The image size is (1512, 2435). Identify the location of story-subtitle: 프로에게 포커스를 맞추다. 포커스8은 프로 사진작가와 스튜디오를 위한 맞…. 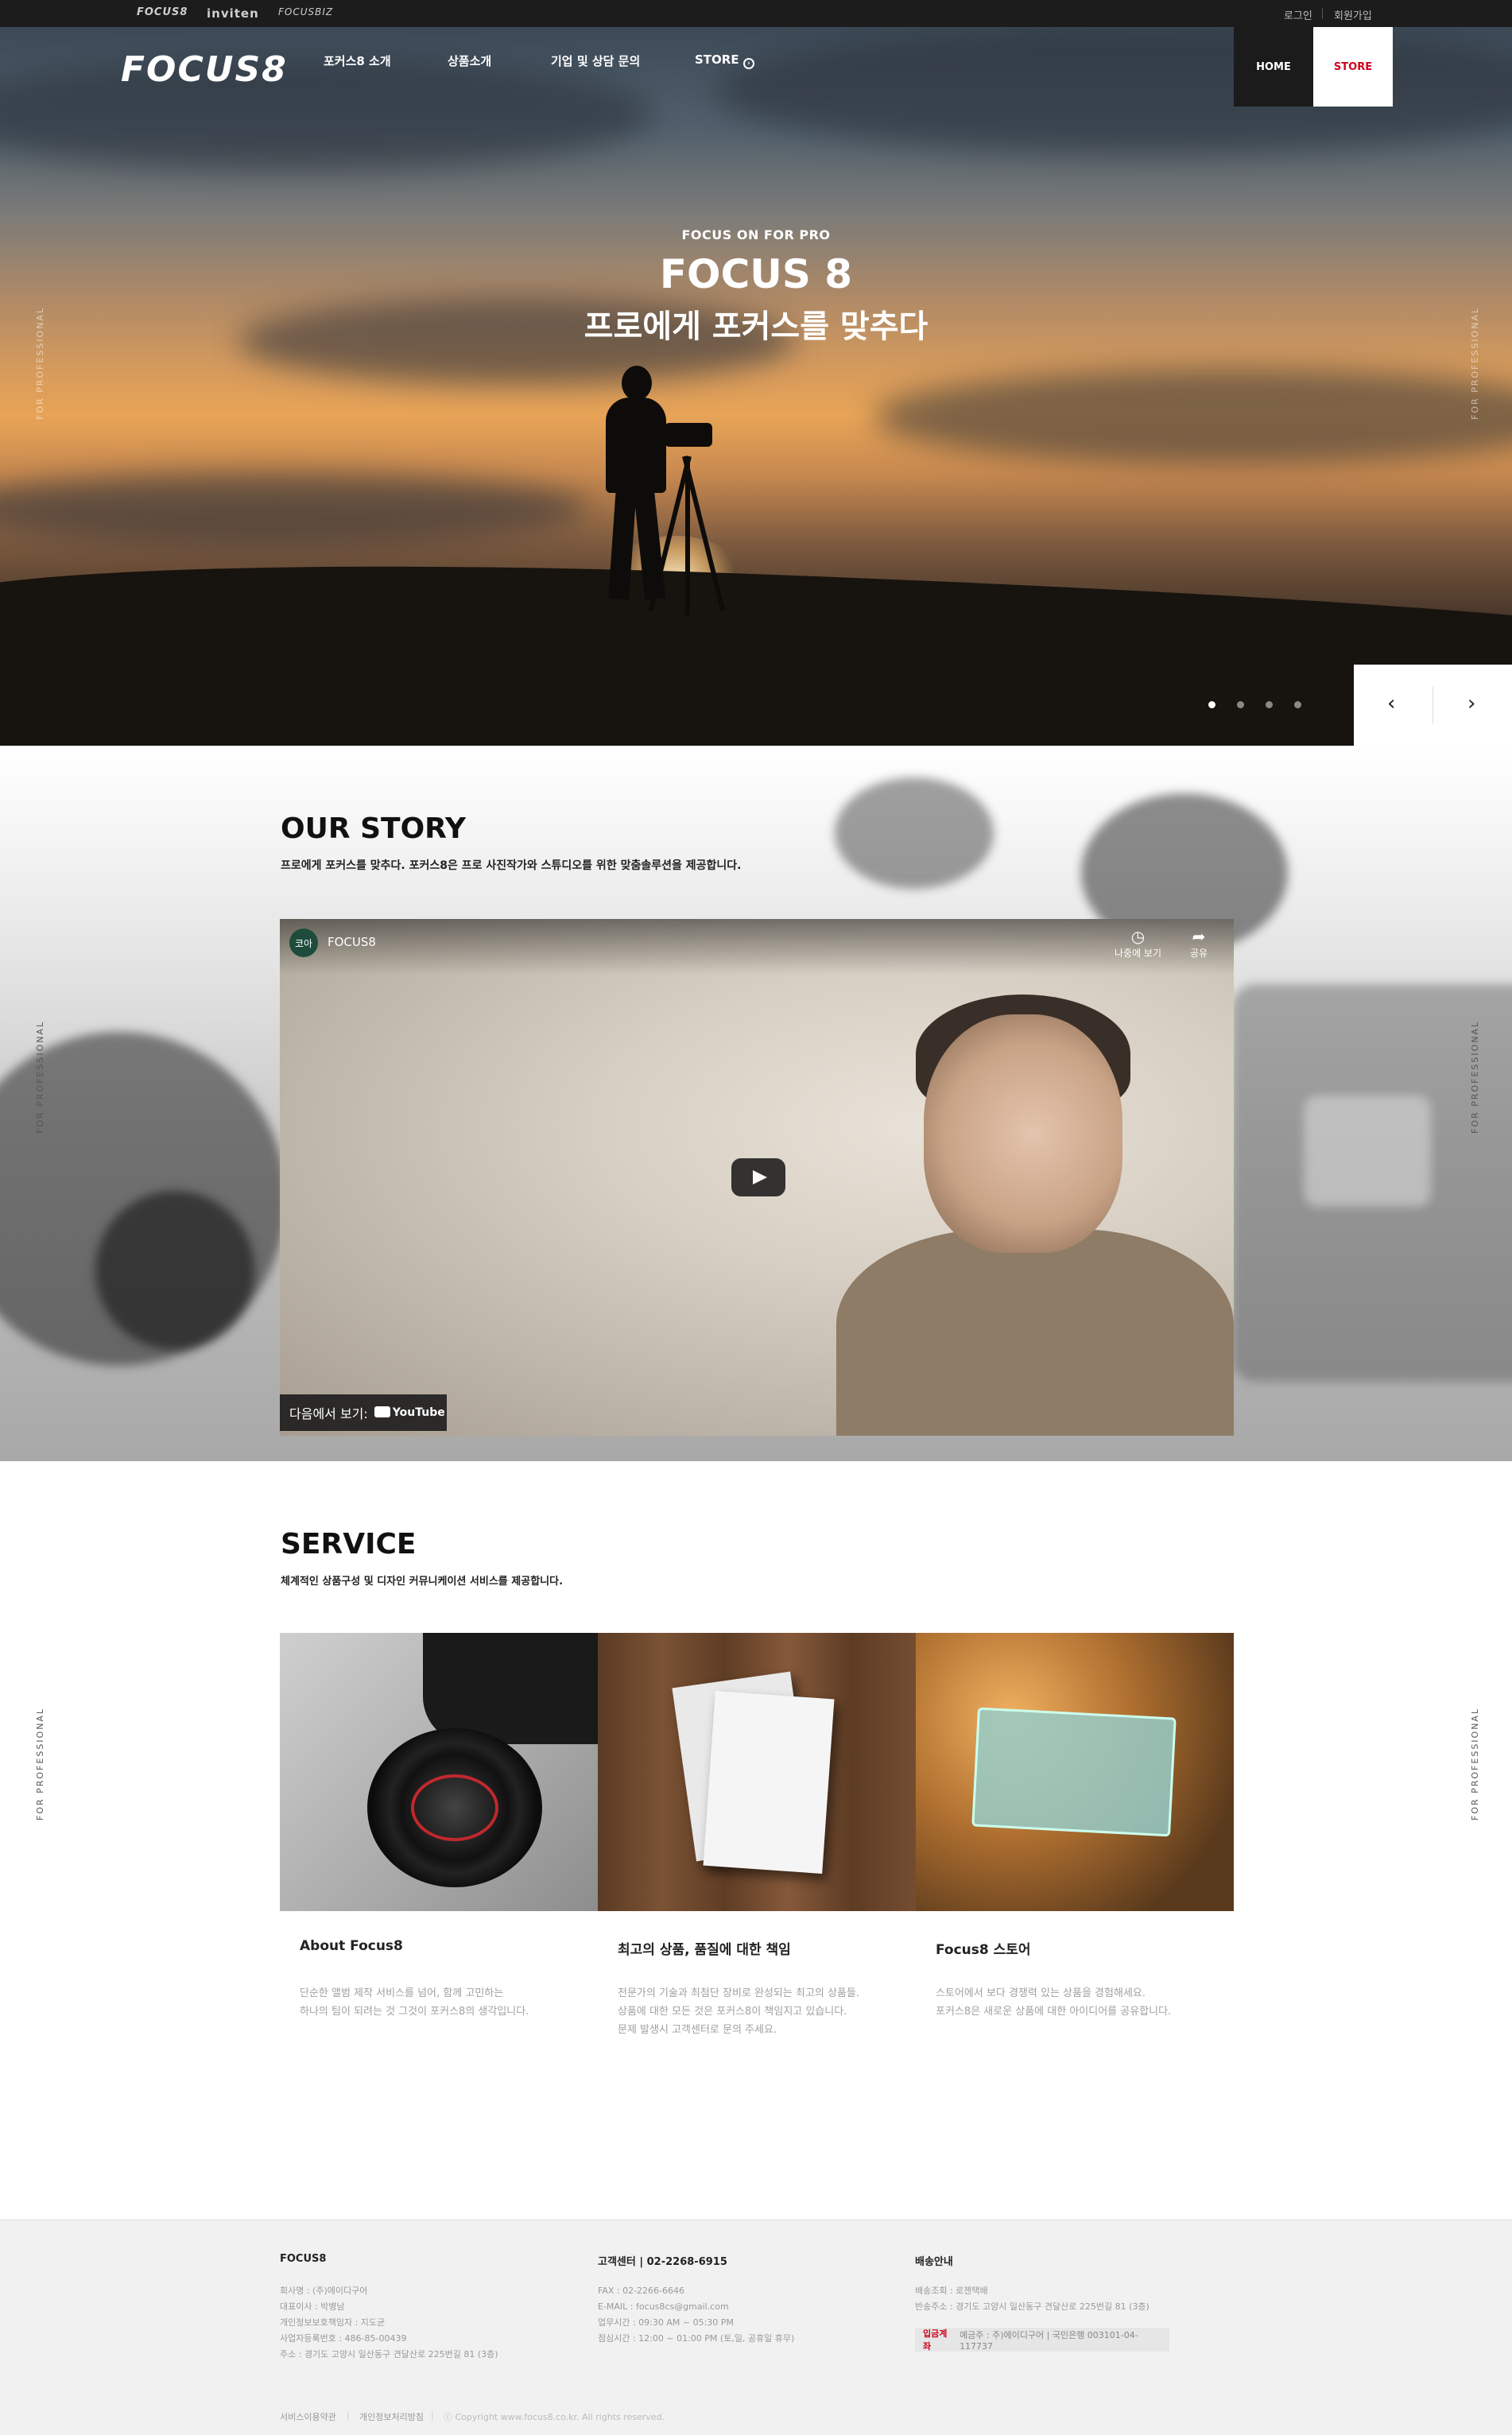
(511, 865).